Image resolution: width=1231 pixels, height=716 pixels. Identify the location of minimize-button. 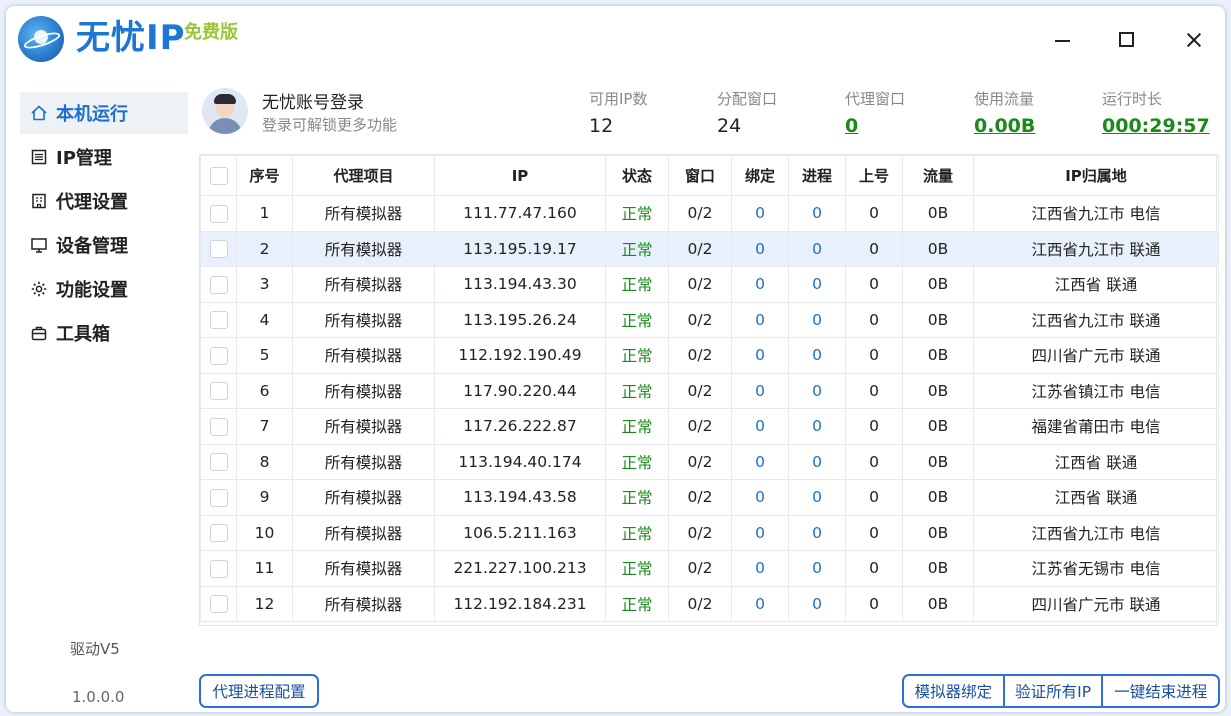
(1063, 40).